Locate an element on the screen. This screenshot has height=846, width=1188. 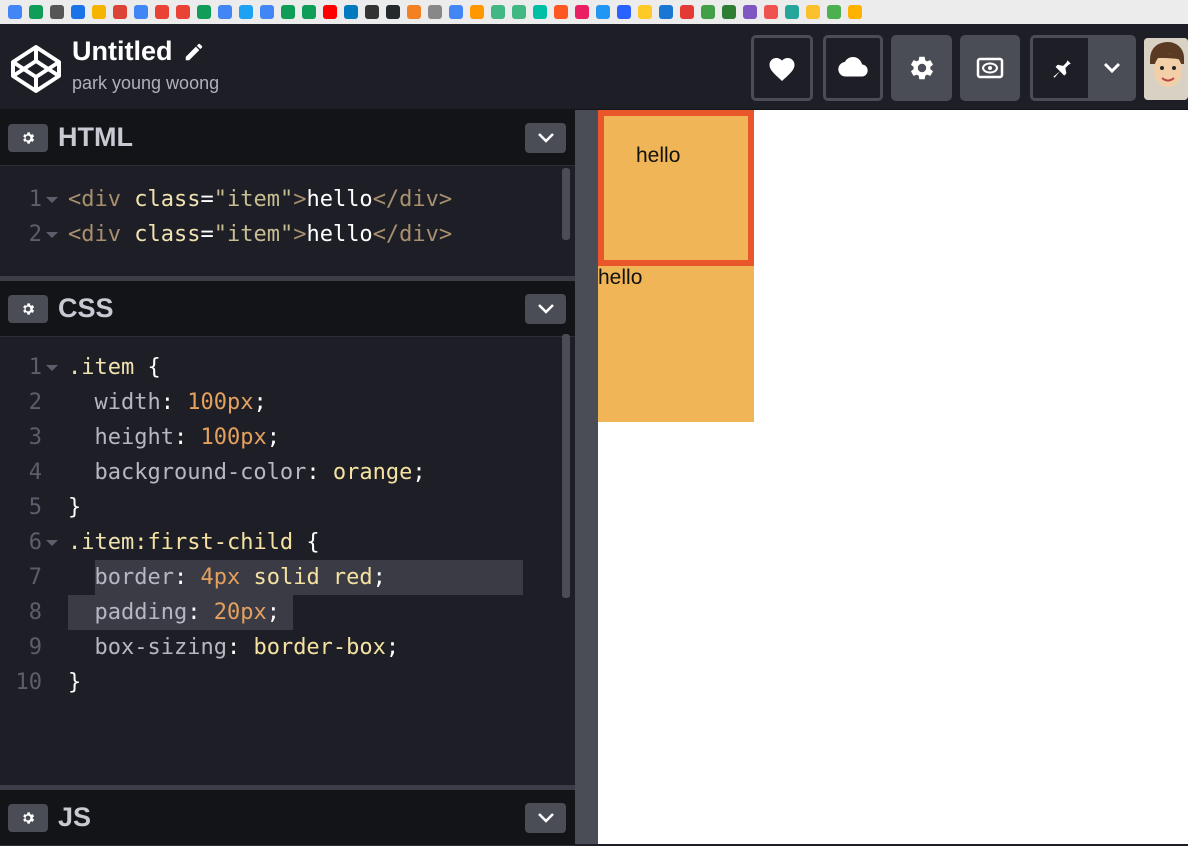
code-line: 9 box-sizing: border-box; is located at coordinates (280, 647).